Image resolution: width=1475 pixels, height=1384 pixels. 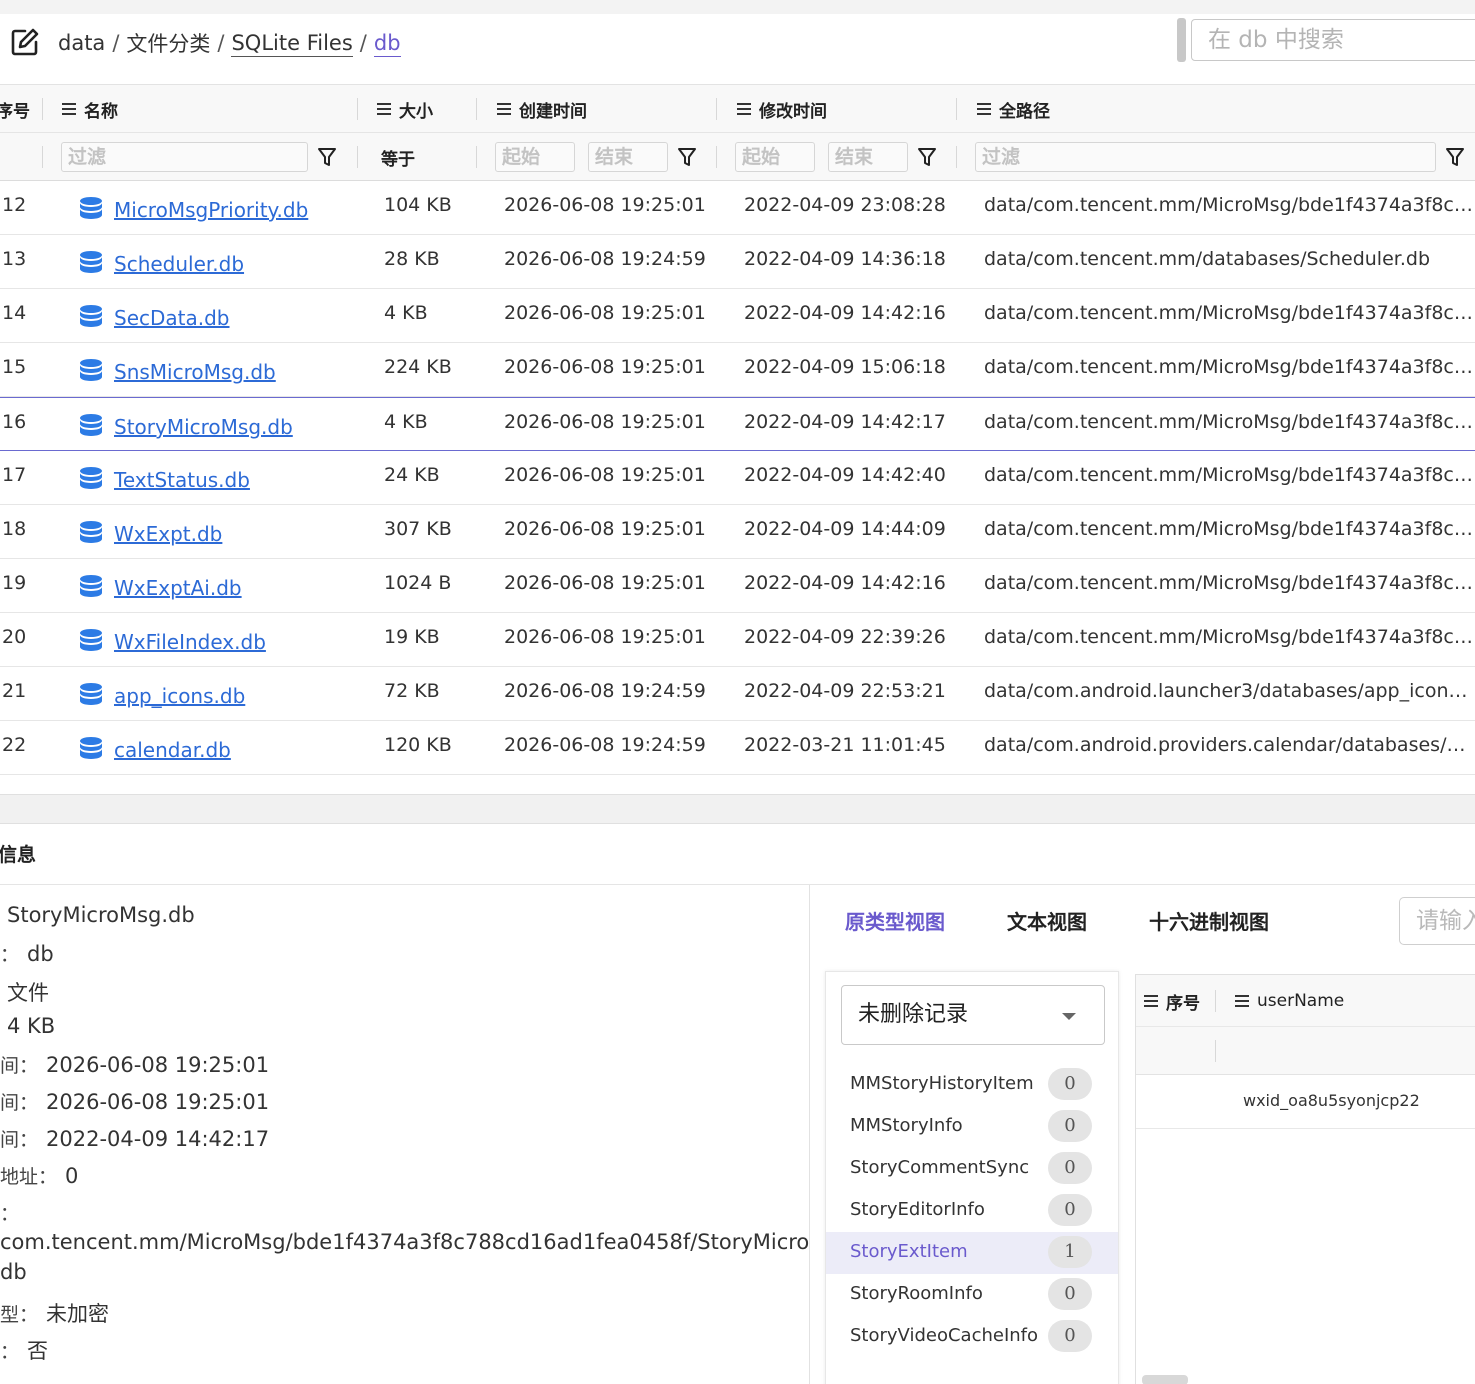 I want to click on tab-text-view: 文本视图, so click(x=1047, y=923).